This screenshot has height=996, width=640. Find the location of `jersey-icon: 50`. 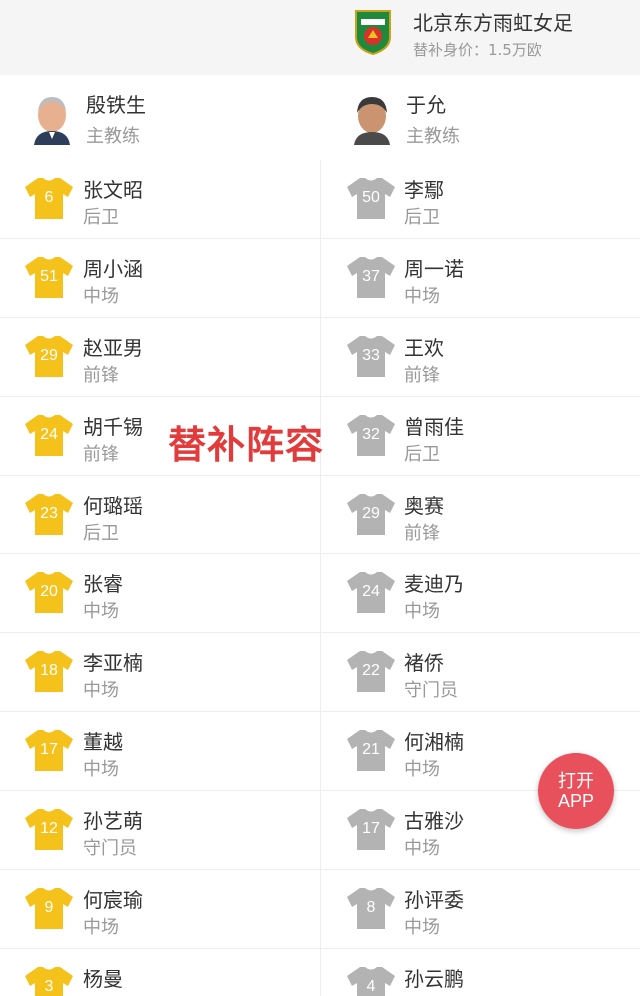

jersey-icon: 50 is located at coordinates (371, 198).